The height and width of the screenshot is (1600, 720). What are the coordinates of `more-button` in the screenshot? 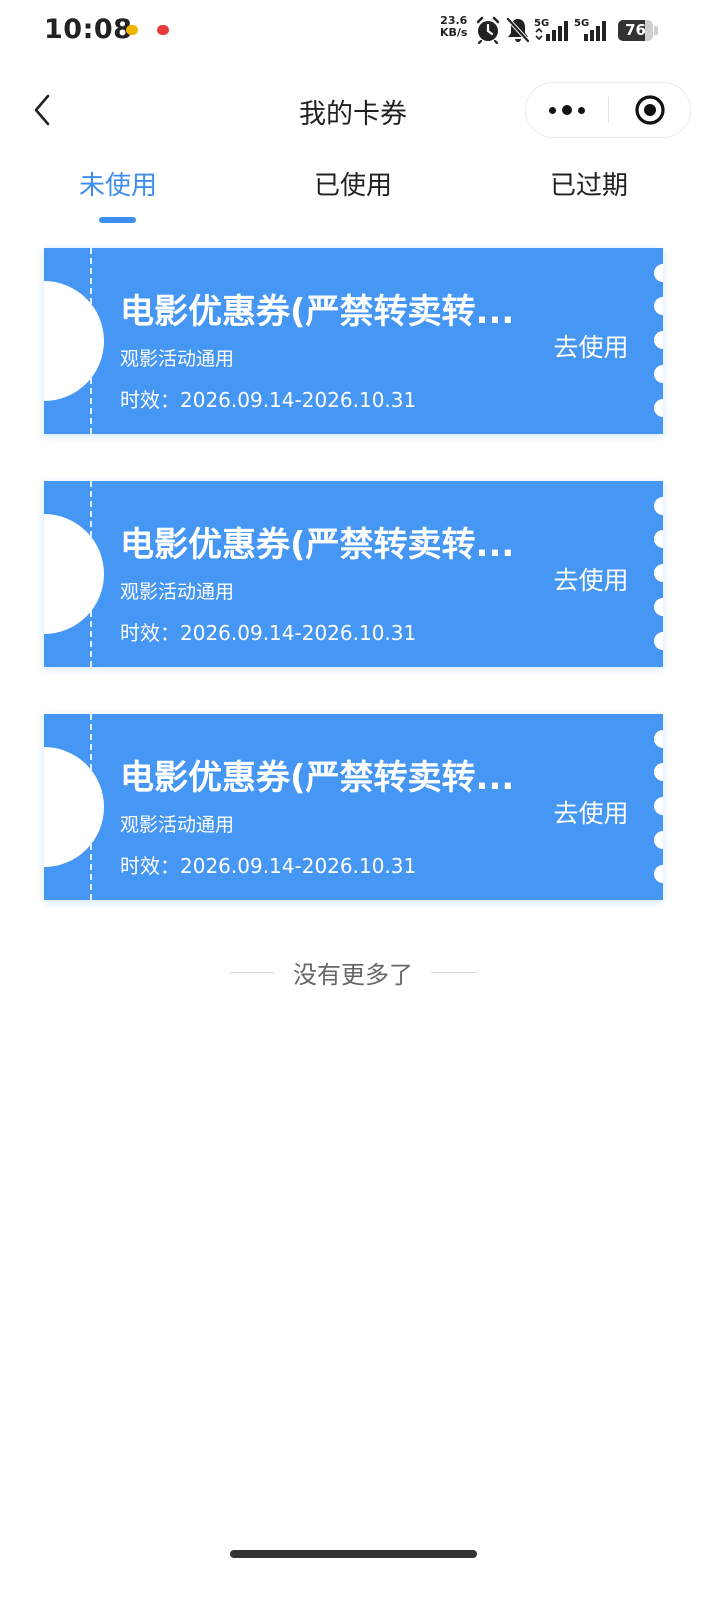 It's located at (567, 110).